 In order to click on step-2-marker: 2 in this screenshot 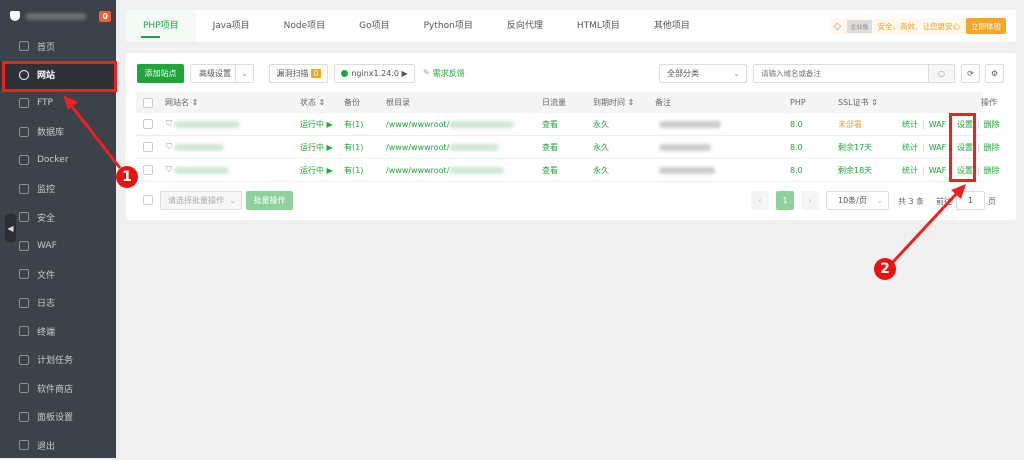, I will do `click(885, 269)`.